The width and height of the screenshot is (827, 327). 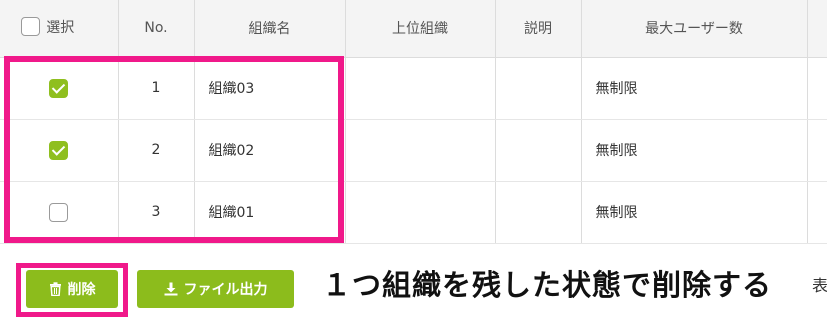 What do you see at coordinates (156, 212) in the screenshot?
I see `row-no: 3` at bounding box center [156, 212].